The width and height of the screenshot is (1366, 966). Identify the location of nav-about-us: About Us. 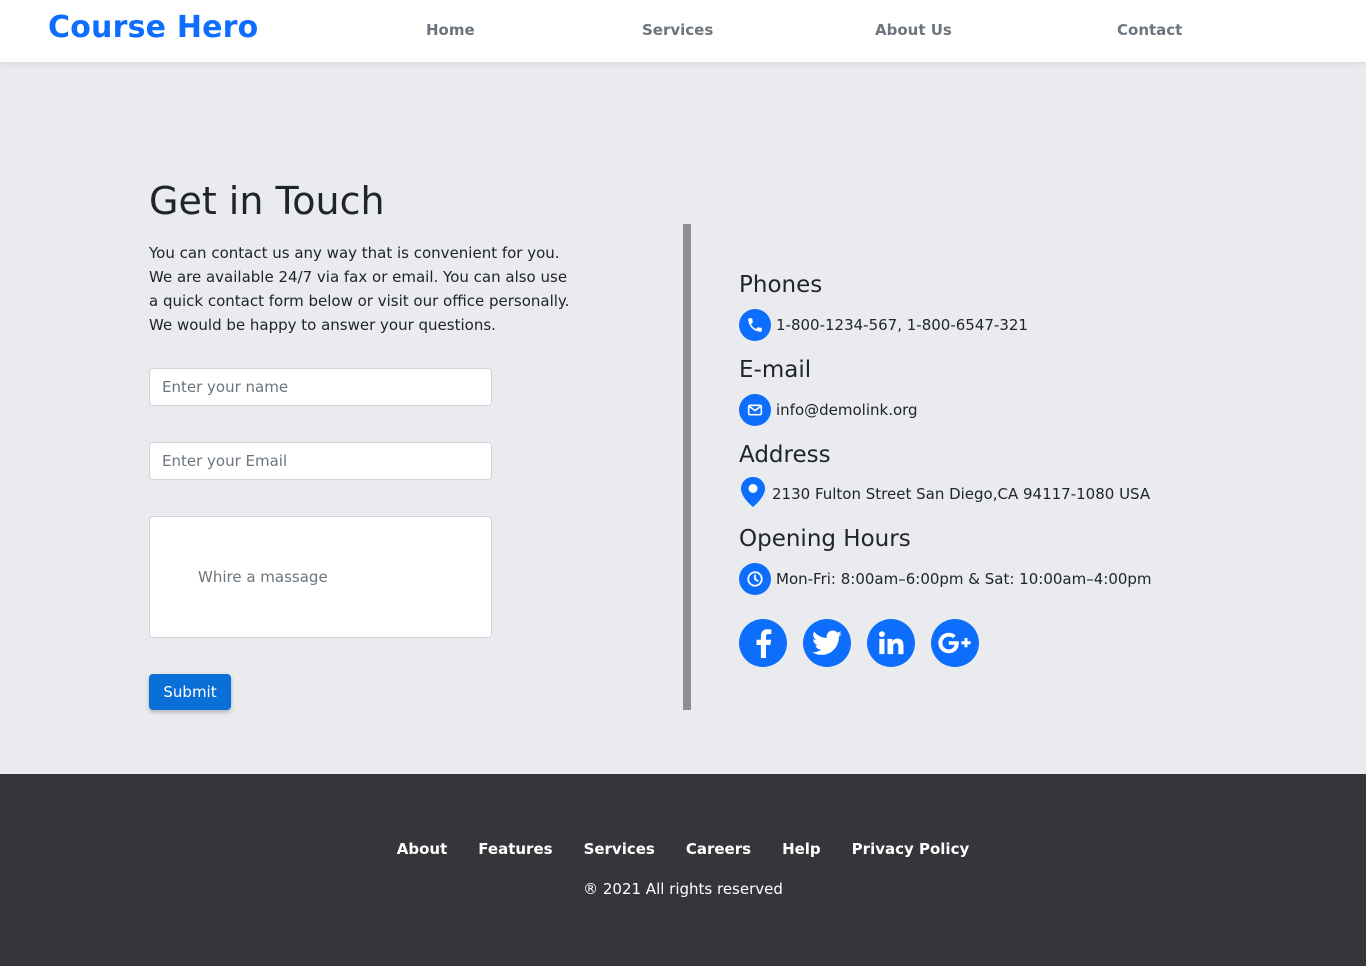
(913, 30).